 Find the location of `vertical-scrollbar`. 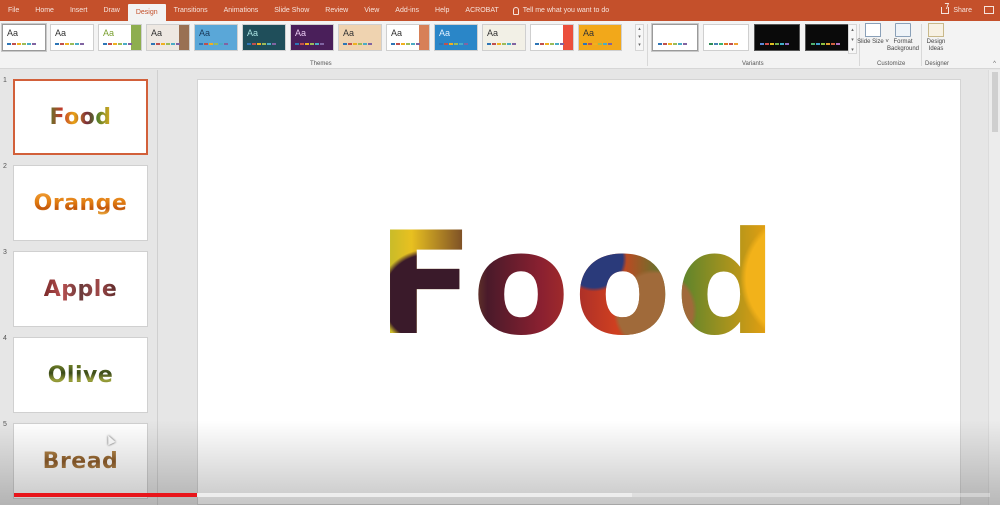

vertical-scrollbar is located at coordinates (994, 287).